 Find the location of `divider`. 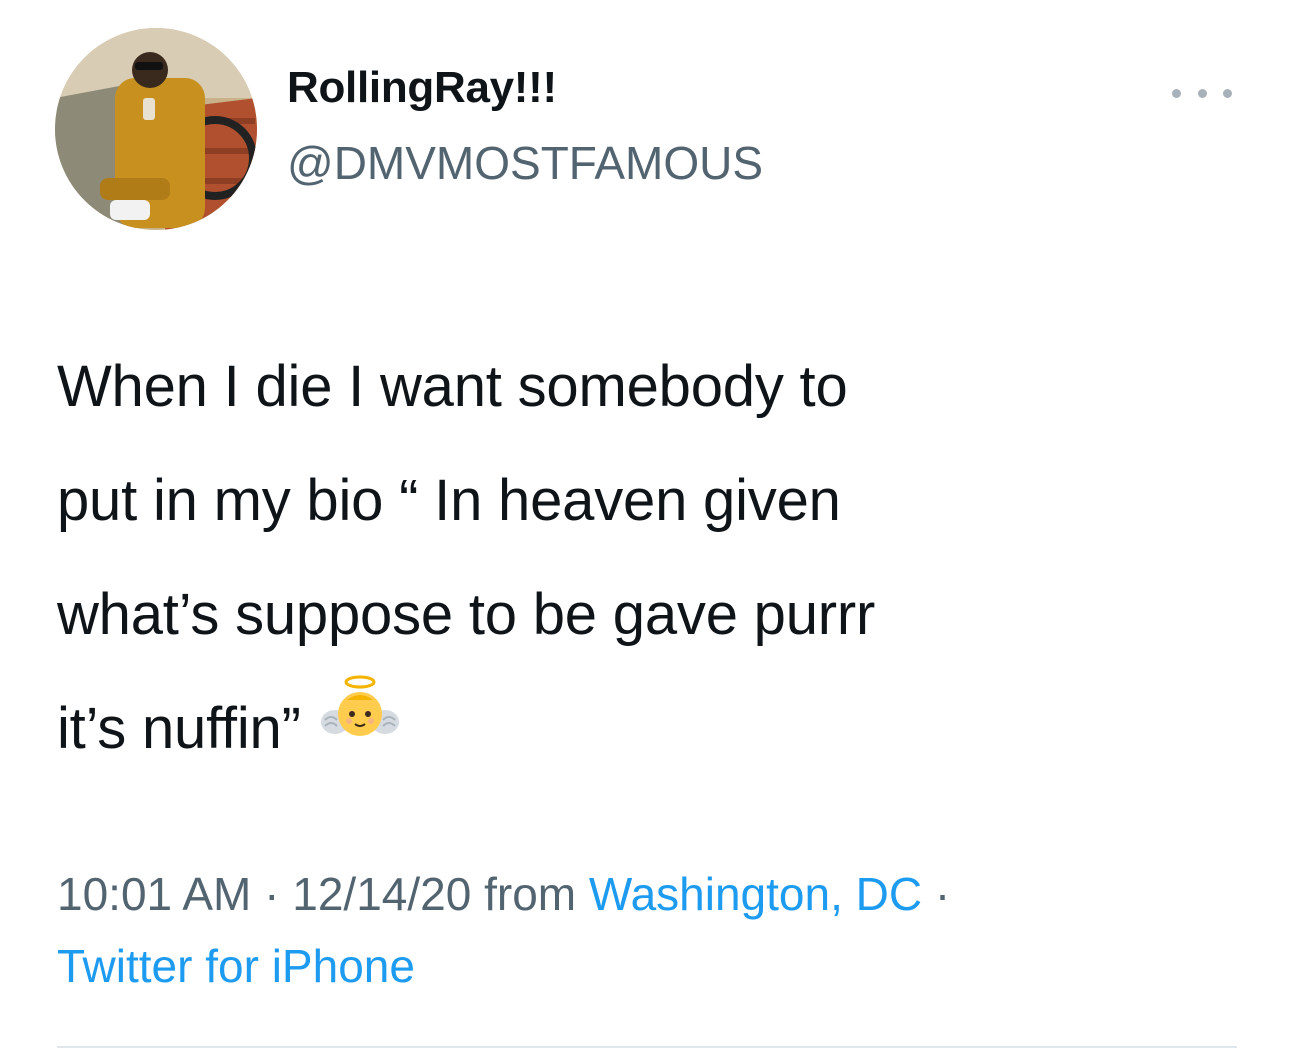

divider is located at coordinates (647, 1047).